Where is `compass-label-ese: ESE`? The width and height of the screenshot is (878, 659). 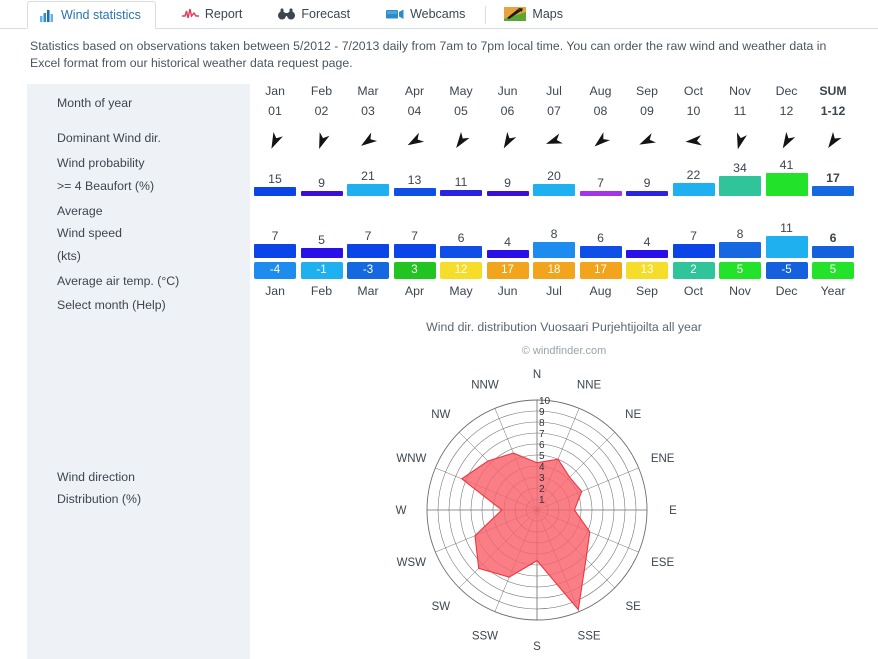
compass-label-ese: ESE is located at coordinates (662, 563).